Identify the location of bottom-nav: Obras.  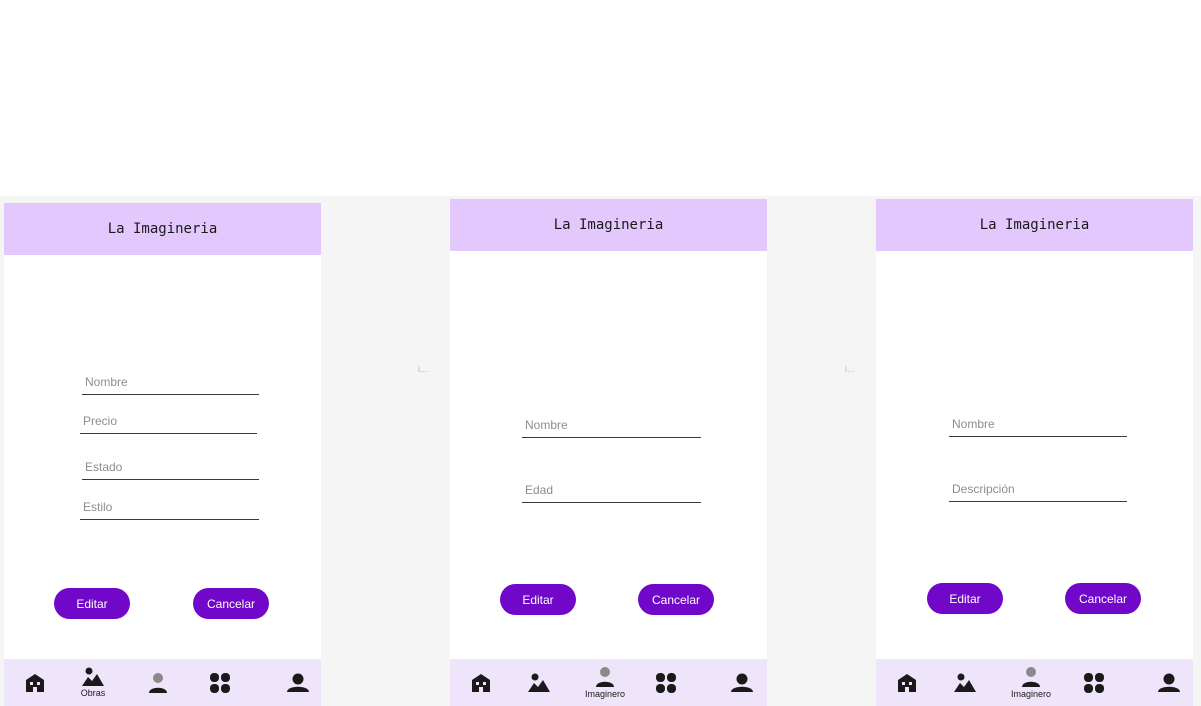
(162, 682).